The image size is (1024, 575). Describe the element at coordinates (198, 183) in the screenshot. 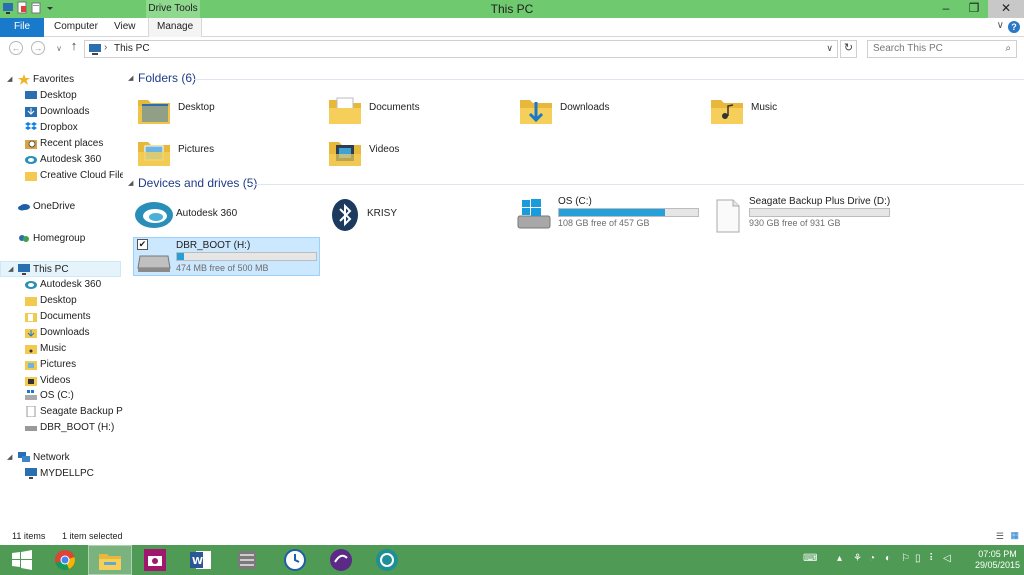

I see `group-title: Devices and drives (5)` at that location.